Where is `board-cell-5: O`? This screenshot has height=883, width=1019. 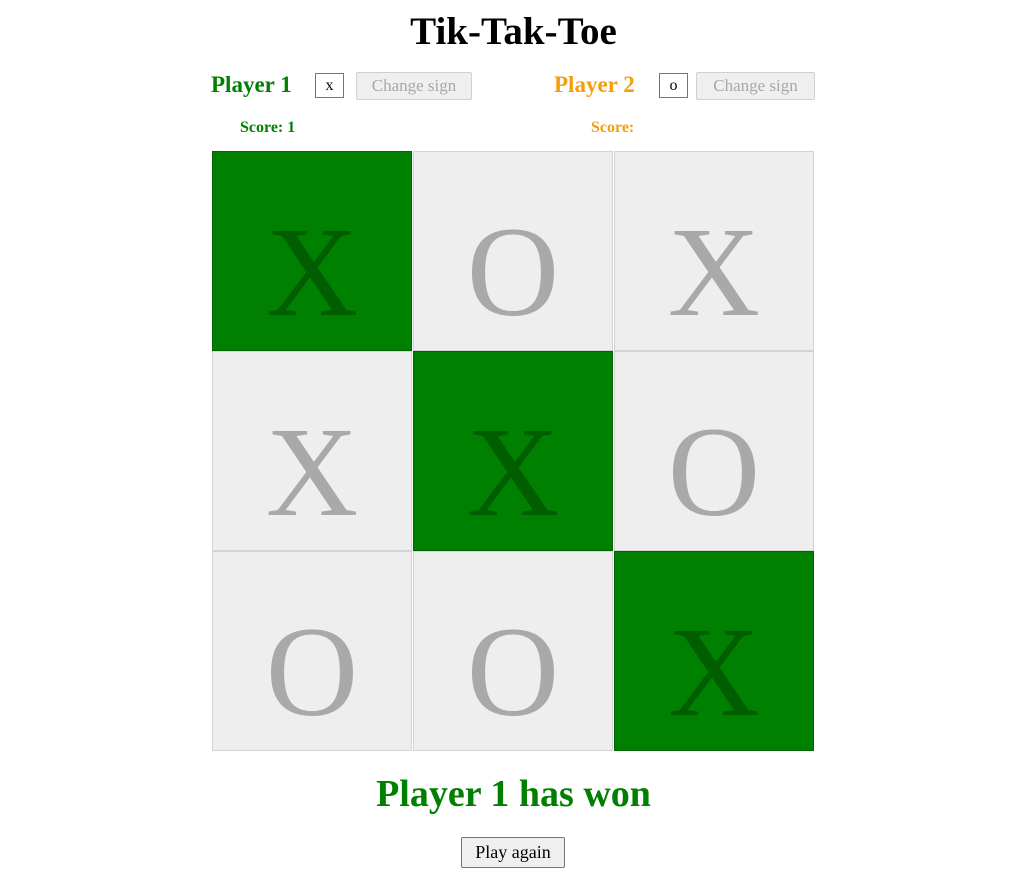 board-cell-5: O is located at coordinates (714, 451).